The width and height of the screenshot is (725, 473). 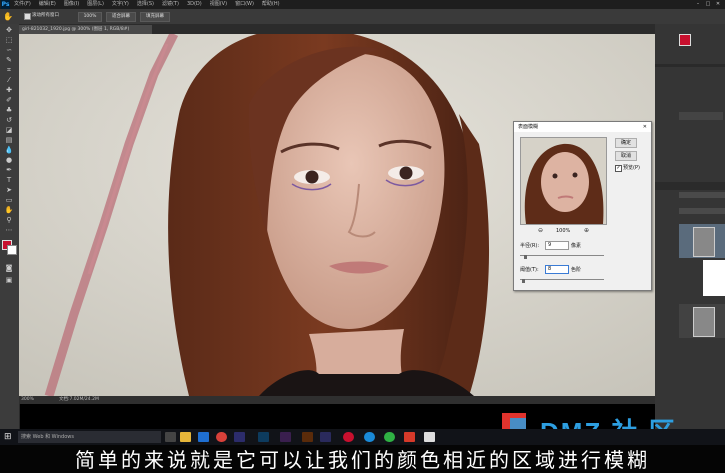 What do you see at coordinates (409, 437) in the screenshot?
I see `app-icon` at bounding box center [409, 437].